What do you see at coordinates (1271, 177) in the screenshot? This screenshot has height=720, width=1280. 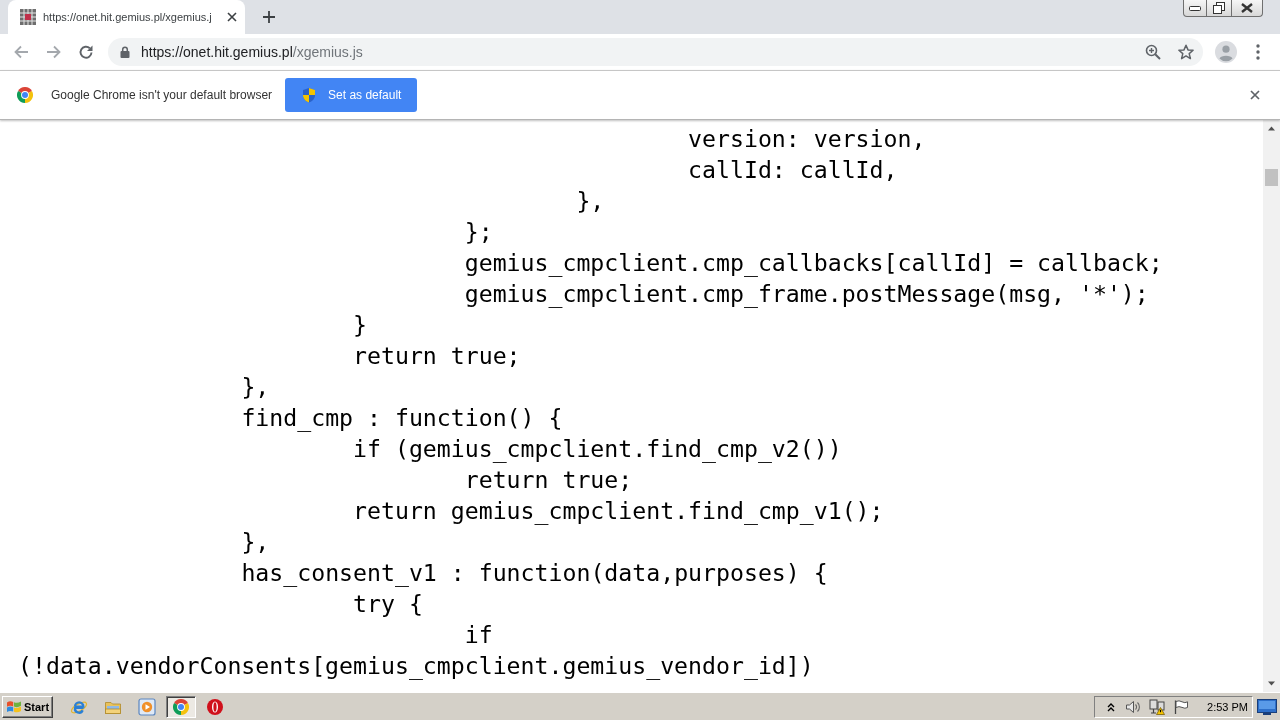 I see `scrollbar-thumb` at bounding box center [1271, 177].